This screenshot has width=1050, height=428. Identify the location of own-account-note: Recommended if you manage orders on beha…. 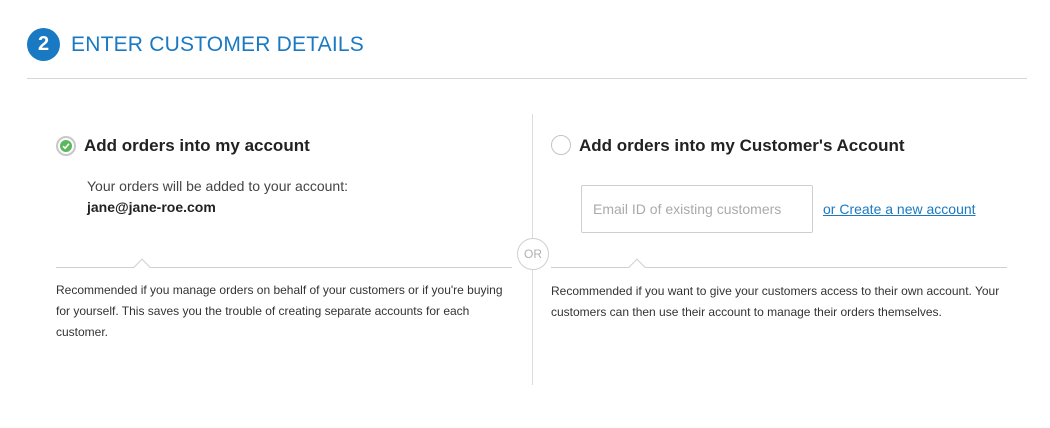
(279, 311).